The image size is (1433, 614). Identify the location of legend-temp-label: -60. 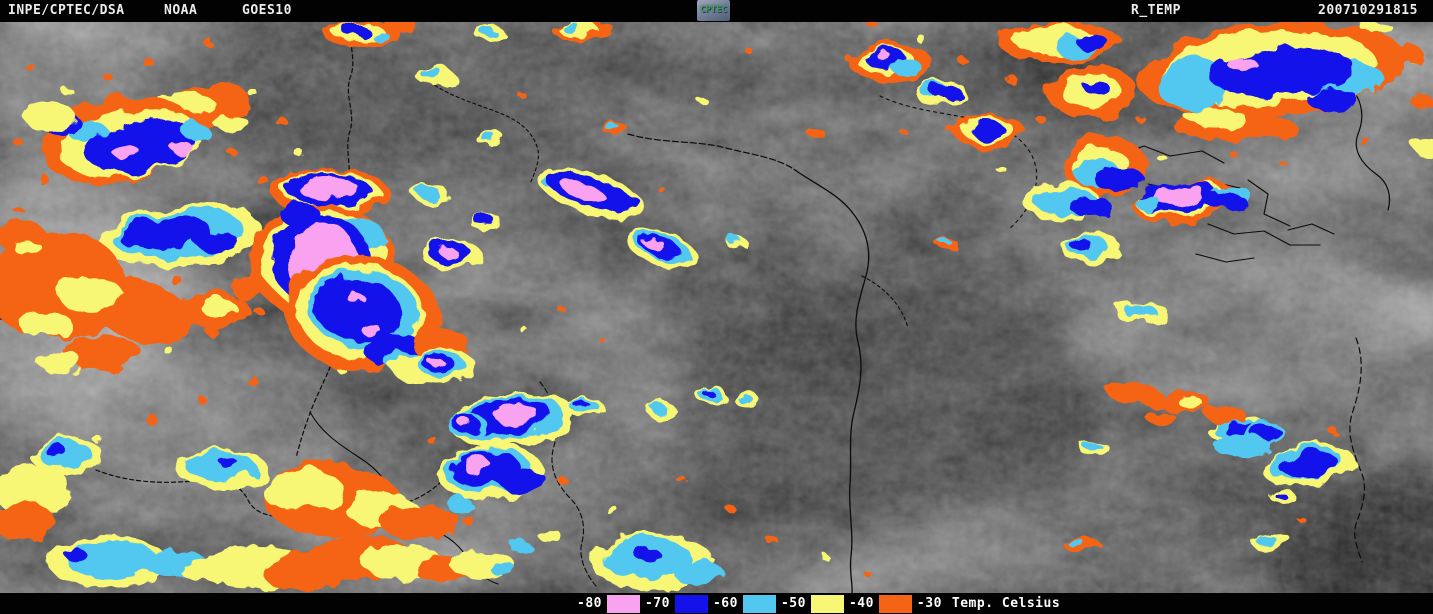
(725, 603).